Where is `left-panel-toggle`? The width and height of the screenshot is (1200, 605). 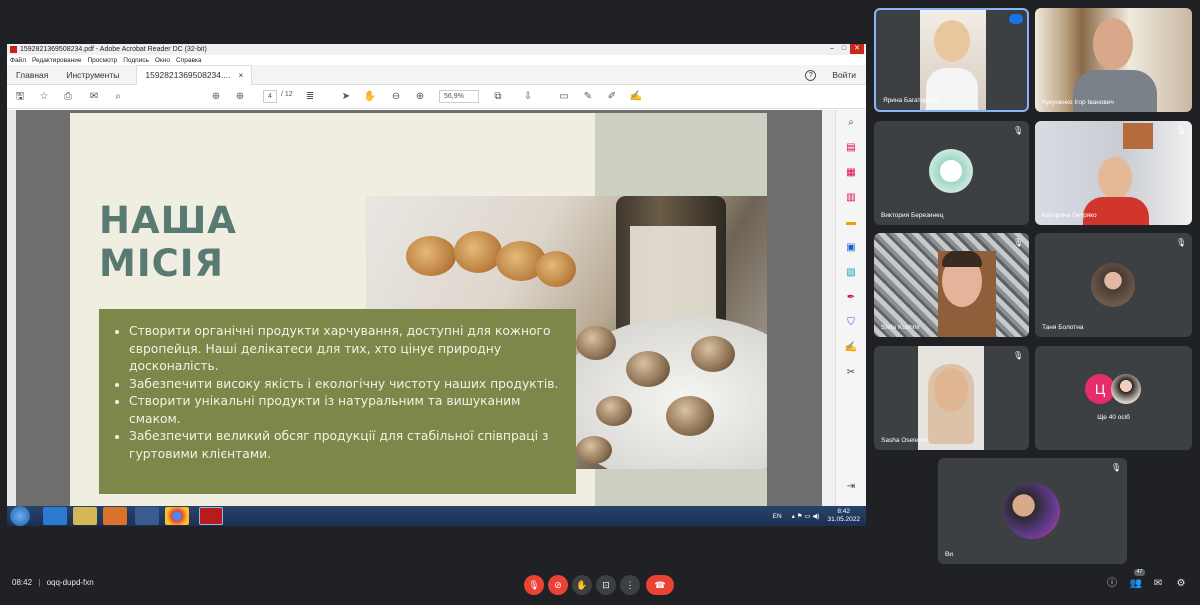
left-panel-toggle is located at coordinates (11, 308).